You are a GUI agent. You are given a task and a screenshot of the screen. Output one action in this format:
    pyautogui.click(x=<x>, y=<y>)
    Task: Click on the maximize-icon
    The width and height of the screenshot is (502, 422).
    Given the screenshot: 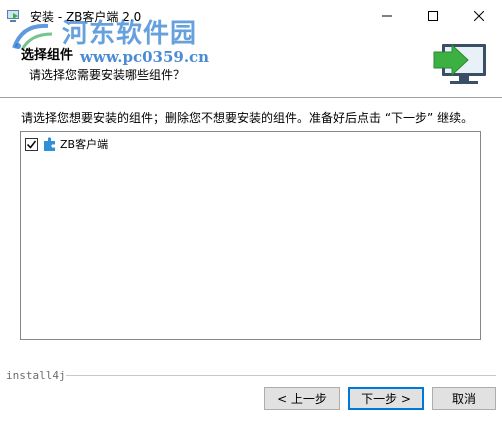 What is the action you would take?
    pyautogui.click(x=433, y=15)
    